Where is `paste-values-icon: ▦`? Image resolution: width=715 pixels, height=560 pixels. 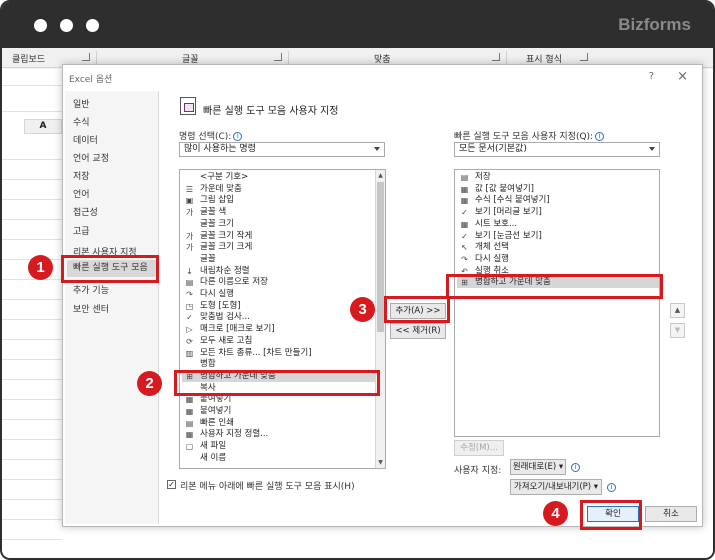
paste-values-icon: ▦ is located at coordinates (464, 189).